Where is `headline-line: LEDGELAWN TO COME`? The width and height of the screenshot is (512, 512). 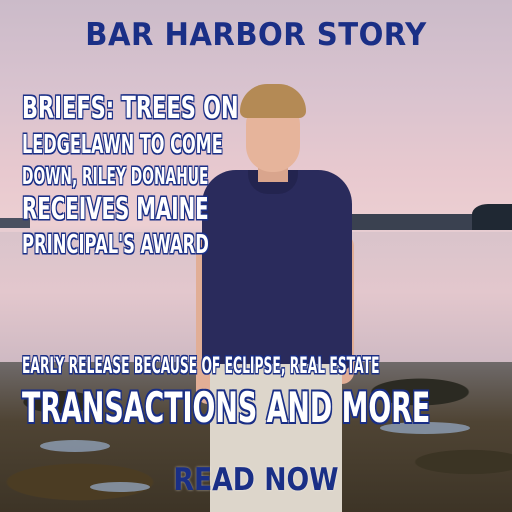
headline-line: LEDGELAWN TO COME is located at coordinates (122, 145).